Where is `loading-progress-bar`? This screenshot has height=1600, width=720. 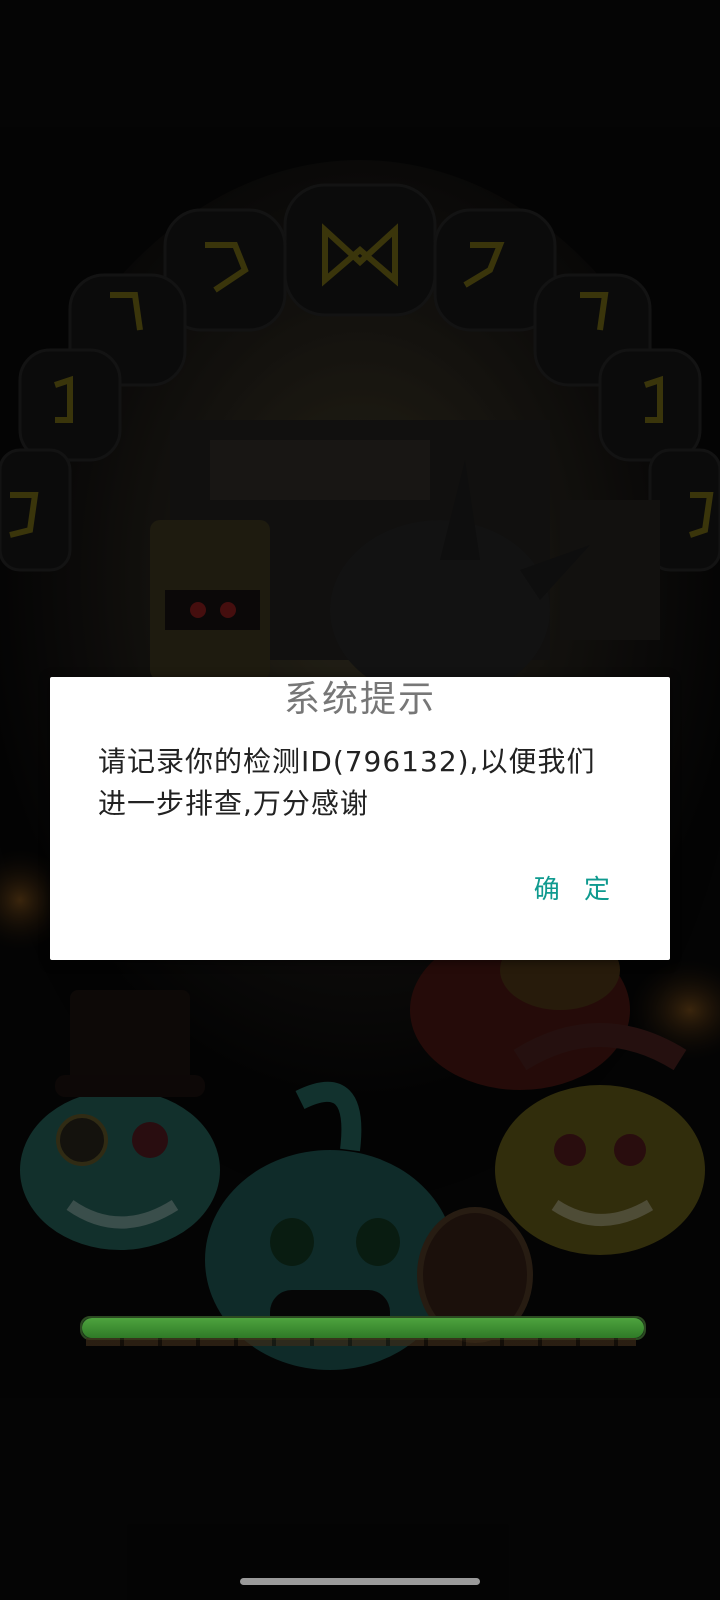 loading-progress-bar is located at coordinates (363, 1328).